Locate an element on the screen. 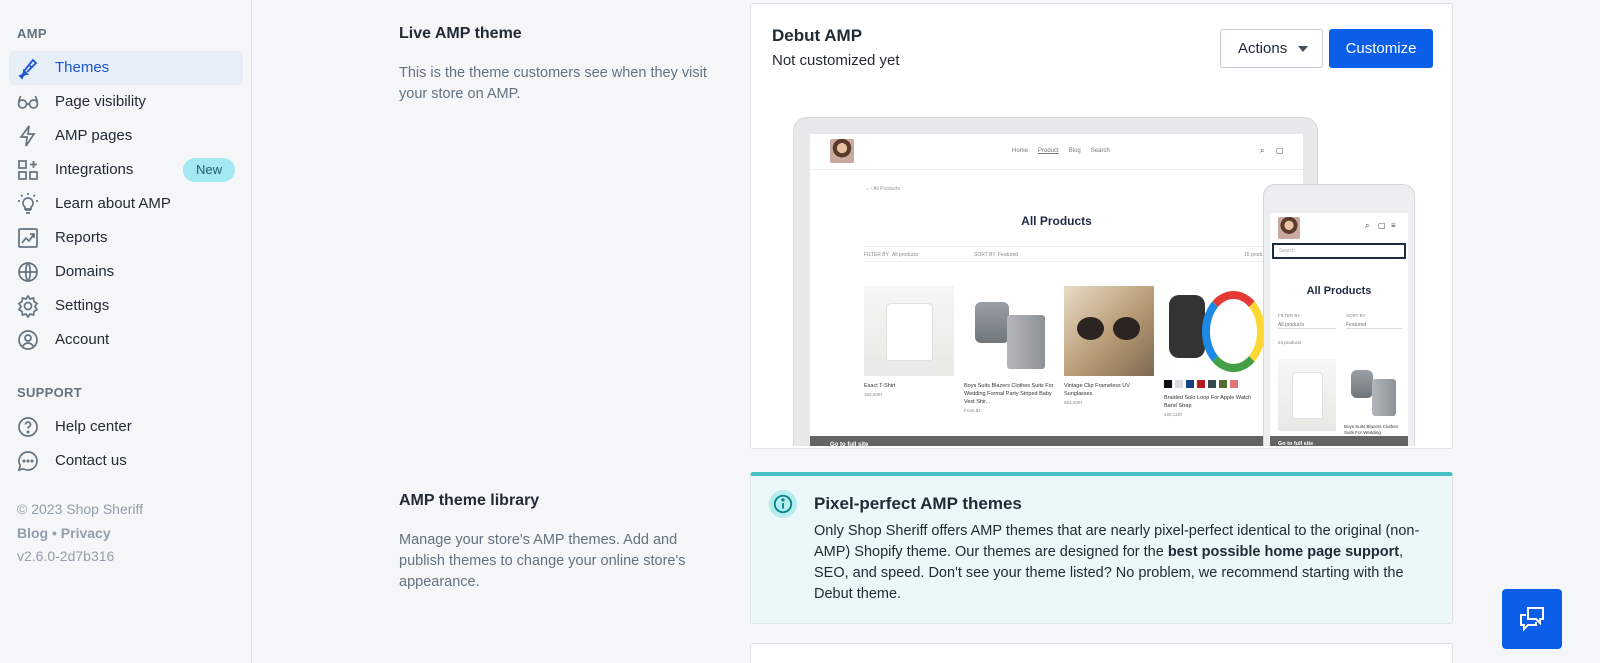  theme-name: Debut AMP is located at coordinates (817, 35).